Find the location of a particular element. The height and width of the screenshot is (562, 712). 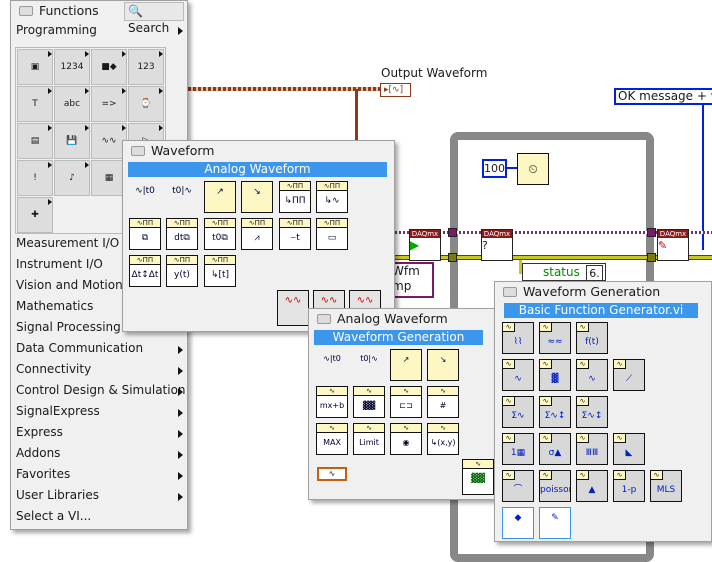

structures-icon: ▣ is located at coordinates (35, 67).